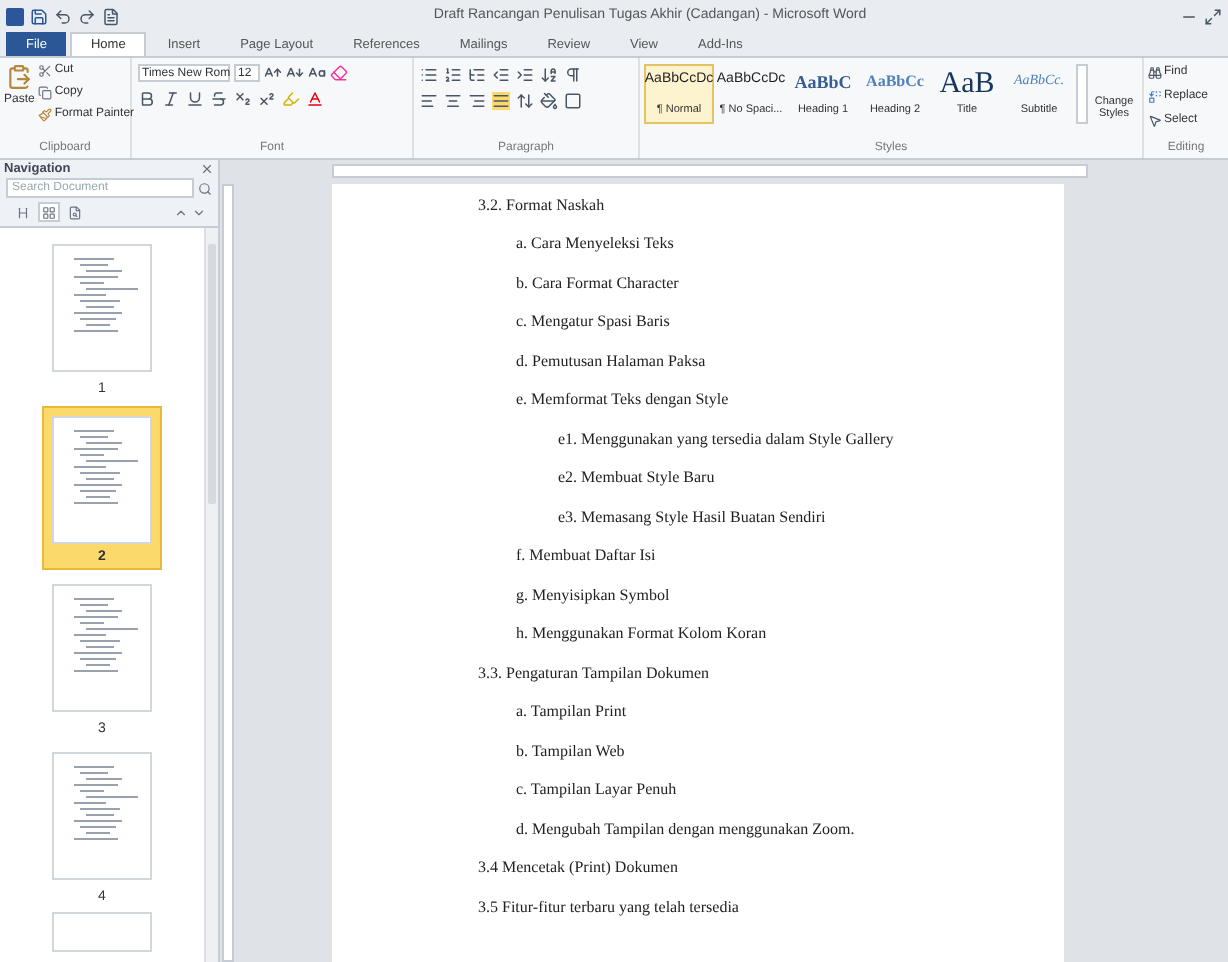 The height and width of the screenshot is (962, 1228). Describe the element at coordinates (549, 75) in the screenshot. I see `sort-icon` at that location.